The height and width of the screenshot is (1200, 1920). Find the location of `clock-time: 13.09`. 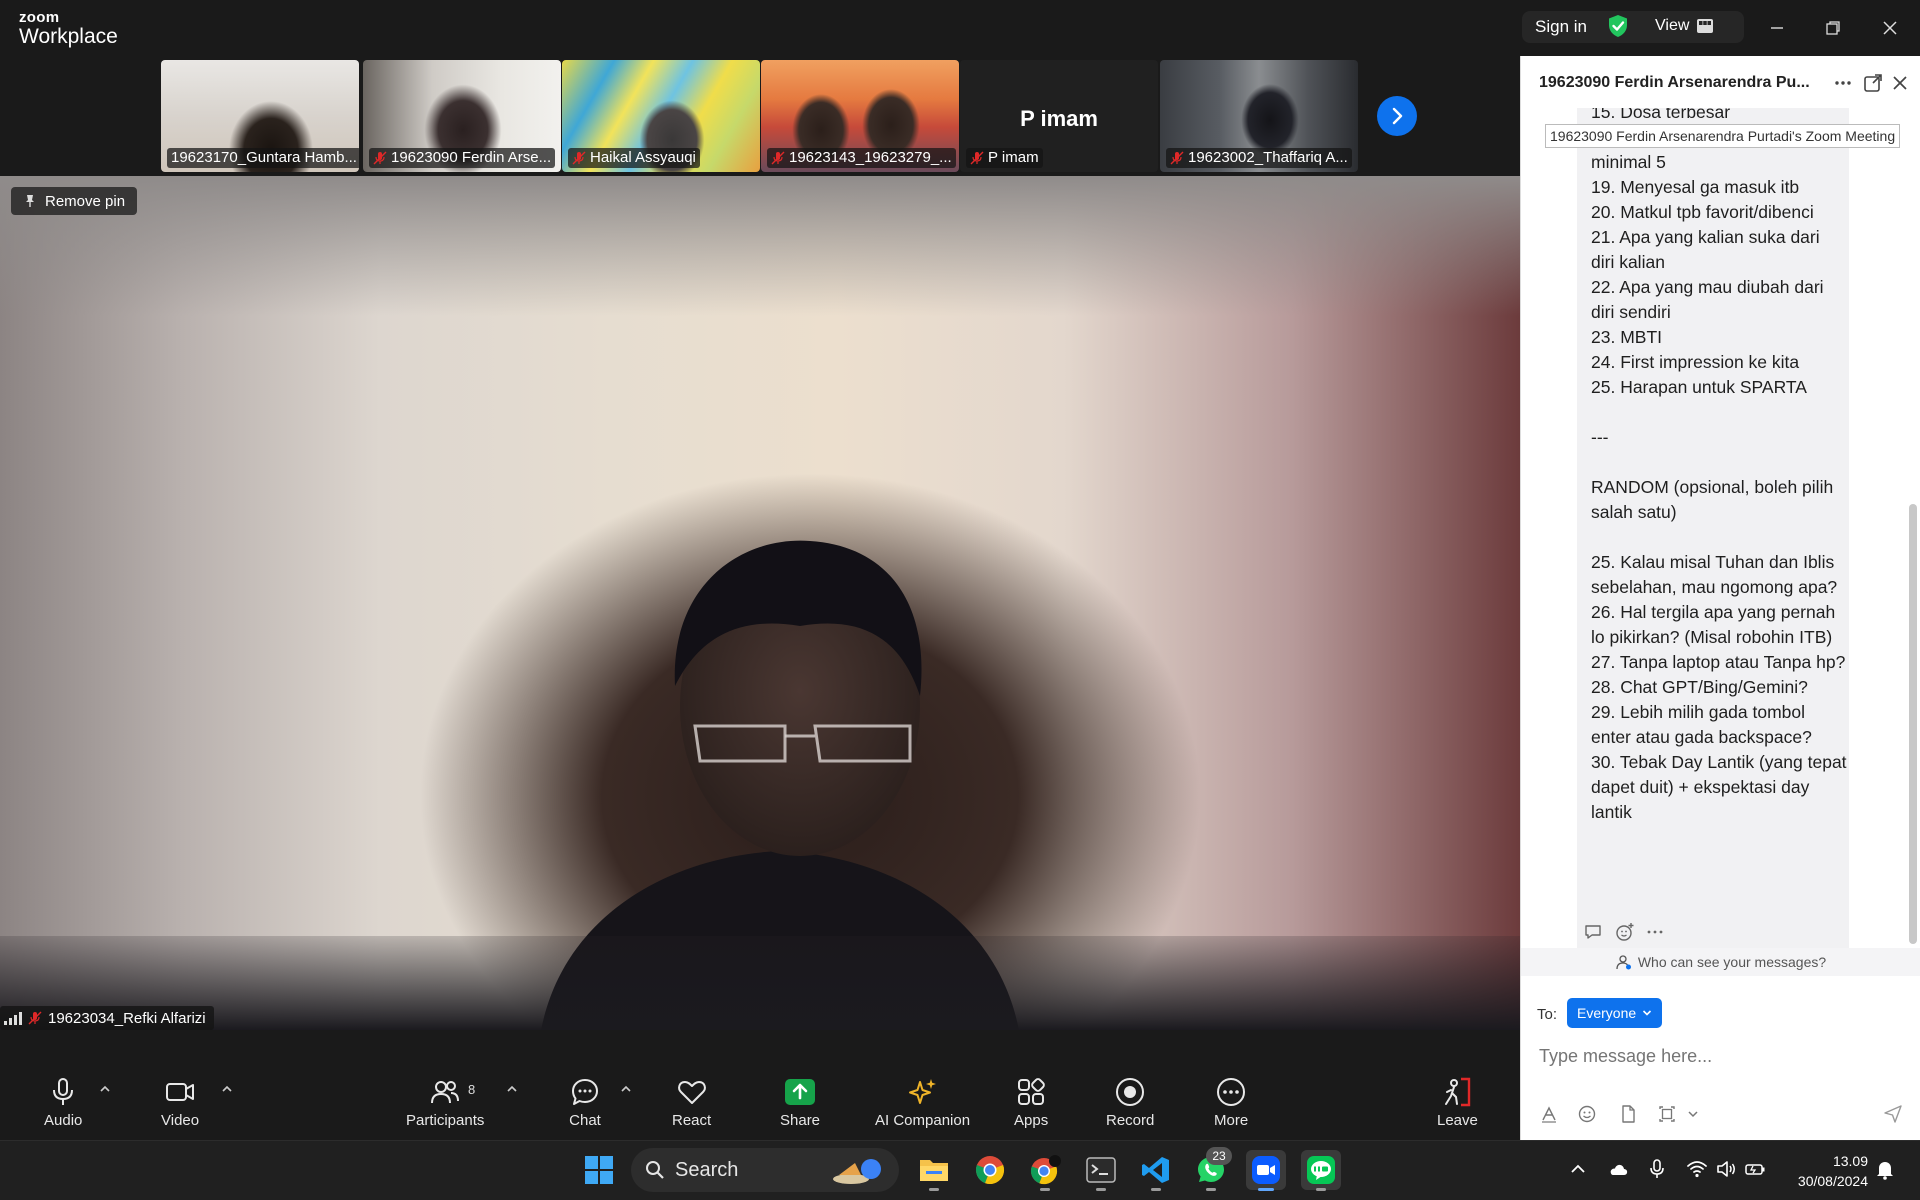

clock-time: 13.09 is located at coordinates (1850, 1161).